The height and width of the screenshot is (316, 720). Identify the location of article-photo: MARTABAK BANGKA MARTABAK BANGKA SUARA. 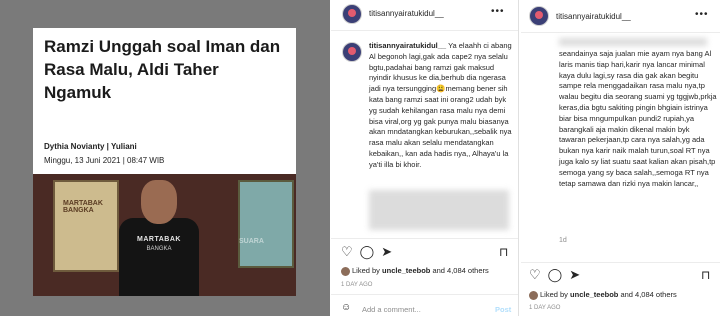
(164, 235).